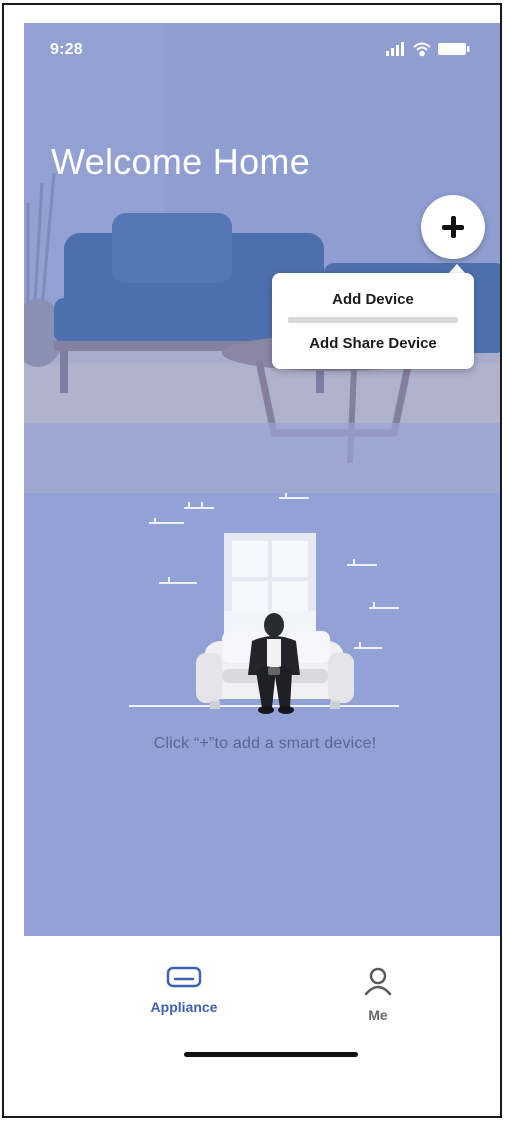 The image size is (506, 1121). I want to click on status-icons, so click(430, 49).